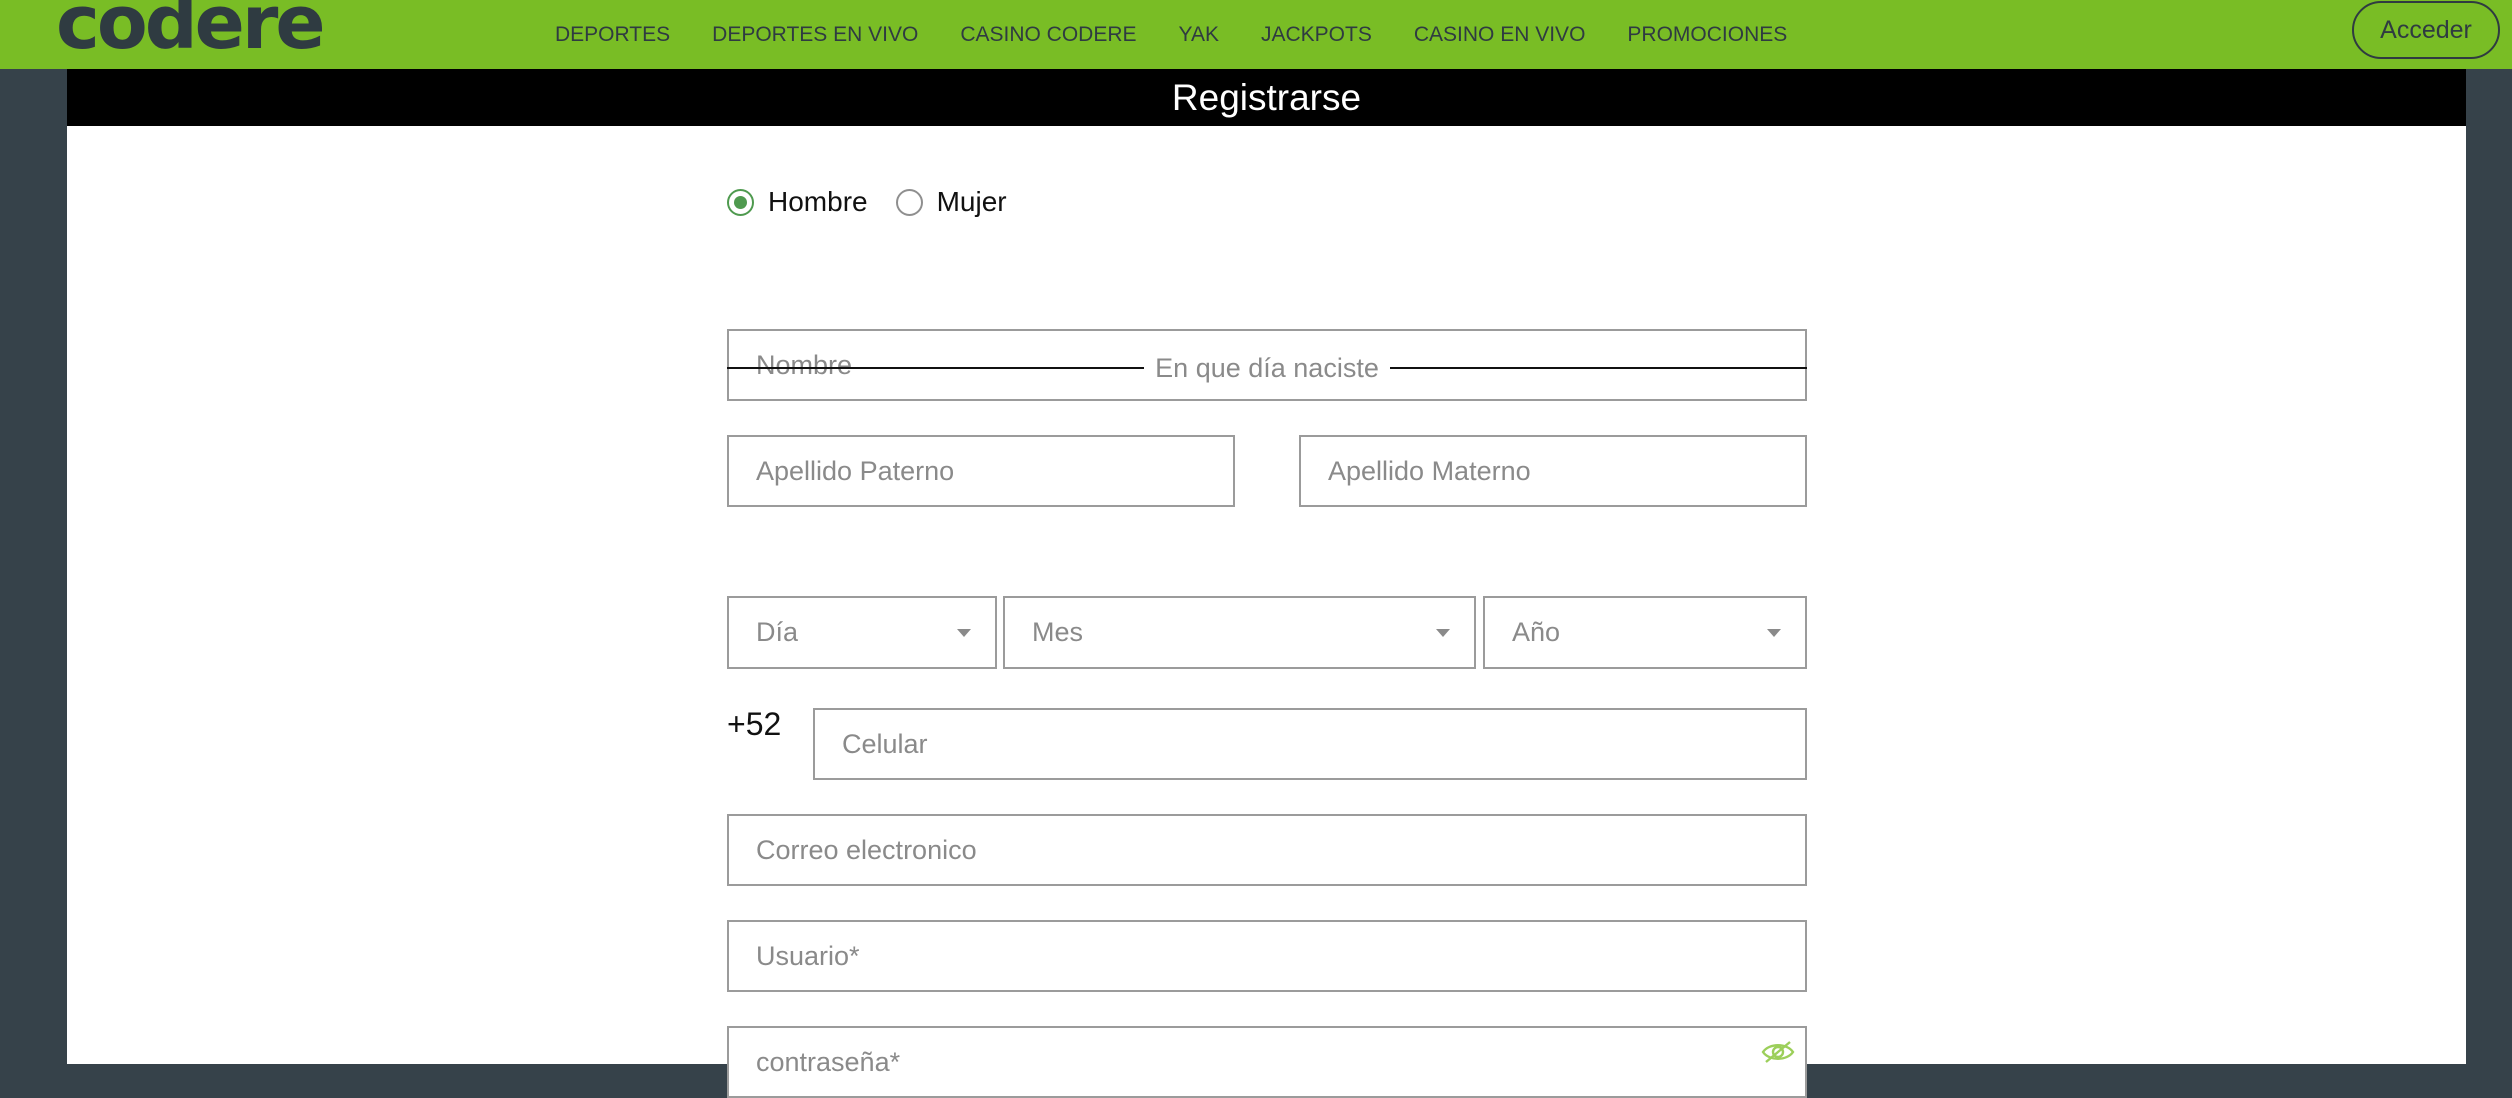 This screenshot has width=2512, height=1098. Describe the element at coordinates (1778, 1052) in the screenshot. I see `eye-slash-icon` at that location.